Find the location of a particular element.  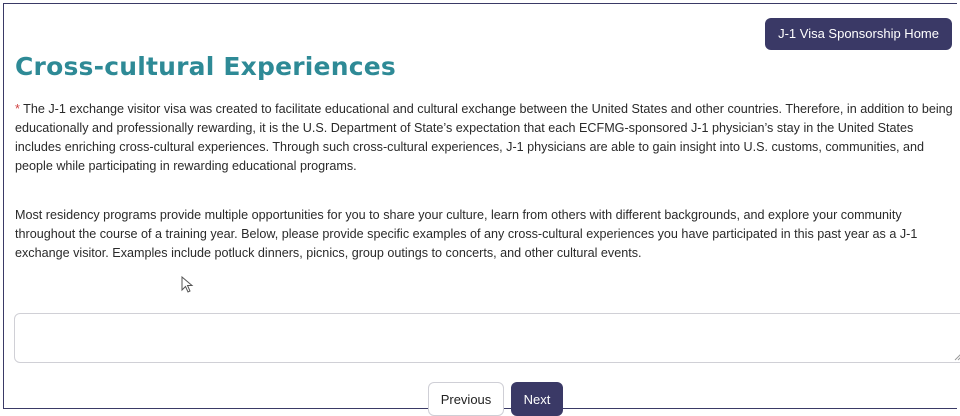

previous-button: Previous is located at coordinates (466, 399).